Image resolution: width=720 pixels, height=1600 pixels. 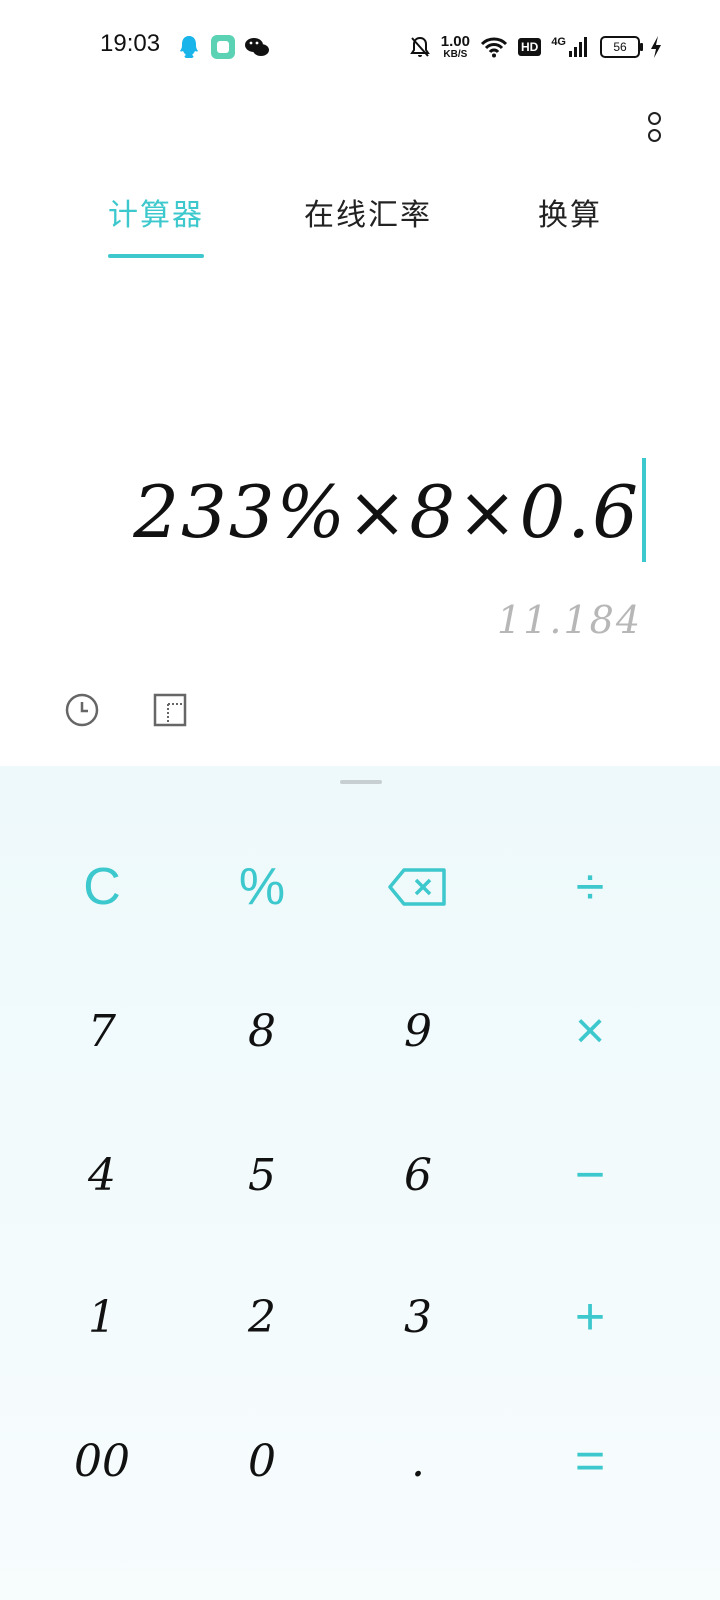 What do you see at coordinates (590, 1175) in the screenshot?
I see `subtract-button: −` at bounding box center [590, 1175].